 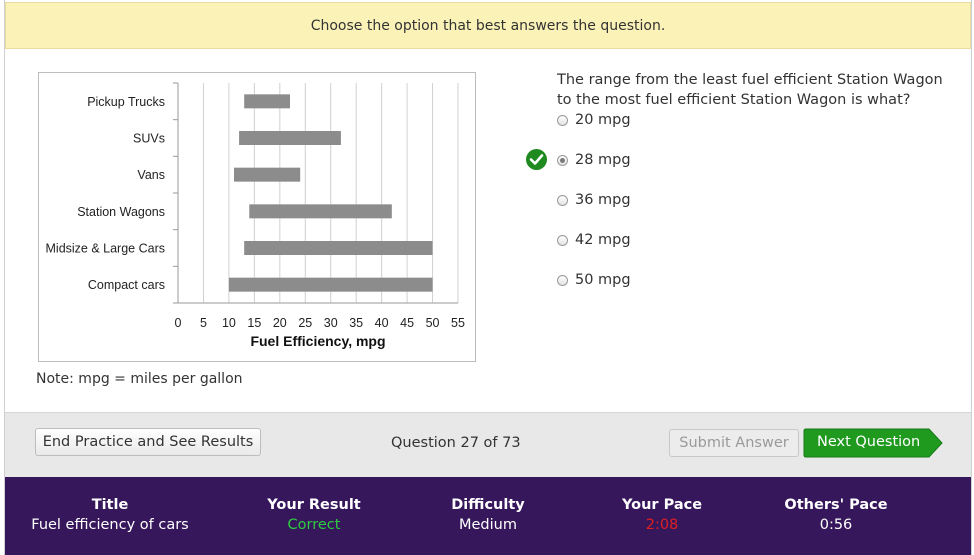 I want to click on stat-result: Your Result Correct, so click(x=314, y=515).